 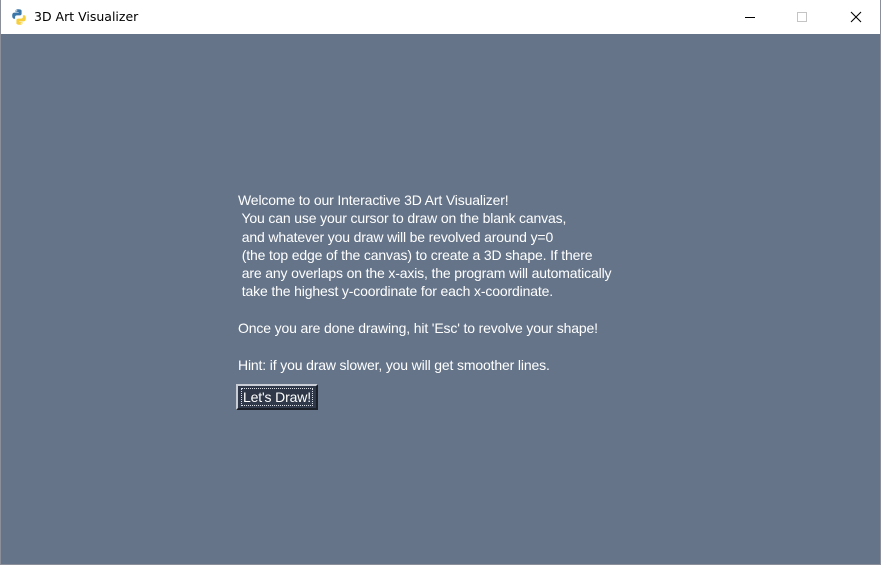 I want to click on minimize-button, so click(x=750, y=17).